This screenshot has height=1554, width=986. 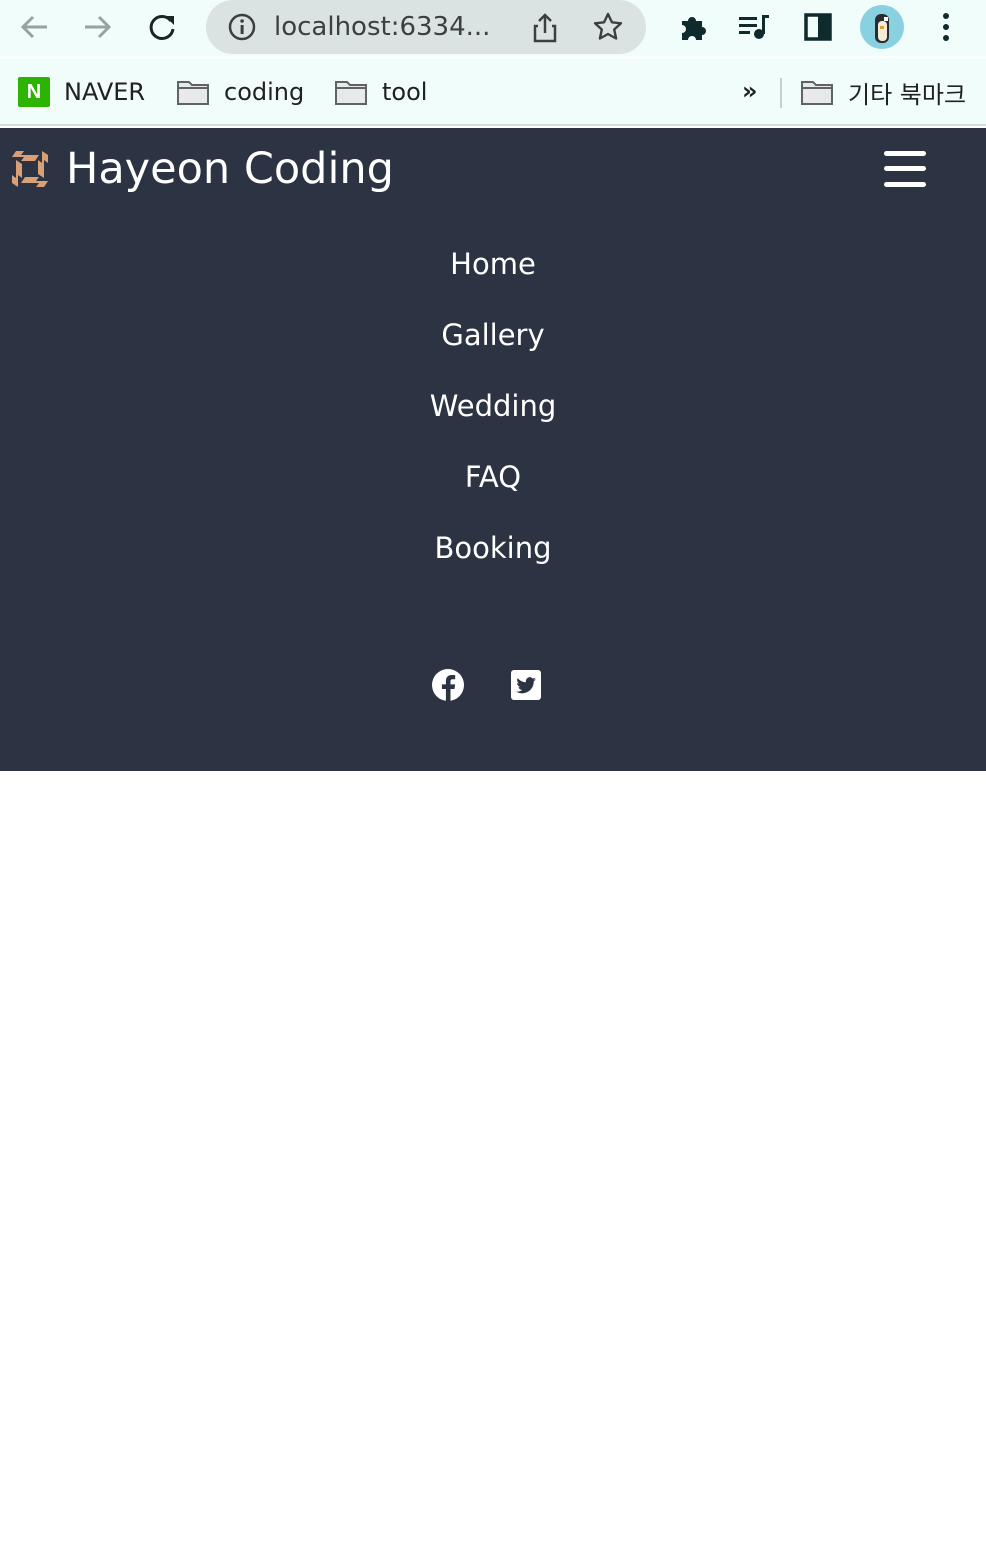 I want to click on navbar-toggle-button, so click(x=905, y=169).